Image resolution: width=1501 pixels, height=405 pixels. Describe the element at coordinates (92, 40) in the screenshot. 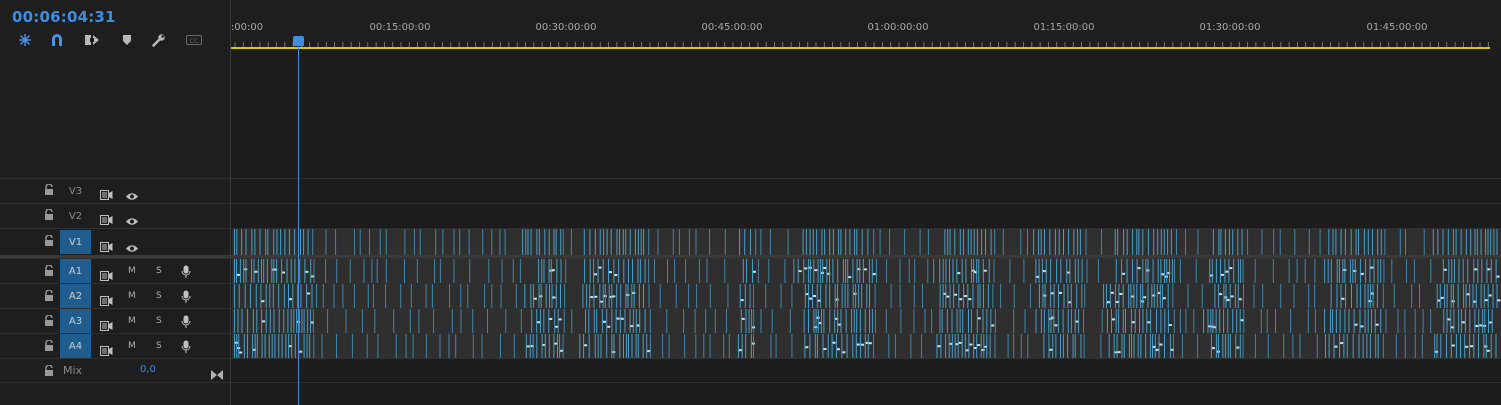

I see `linked-selection-icon` at that location.